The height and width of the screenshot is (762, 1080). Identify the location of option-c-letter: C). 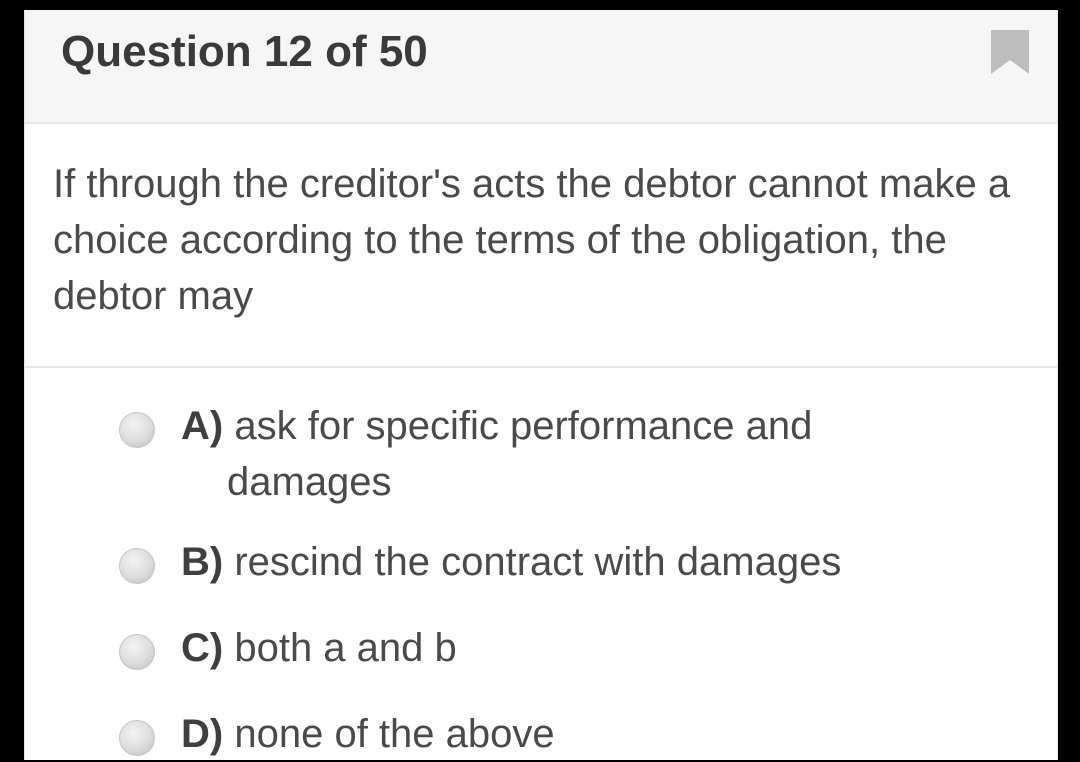
(202, 648).